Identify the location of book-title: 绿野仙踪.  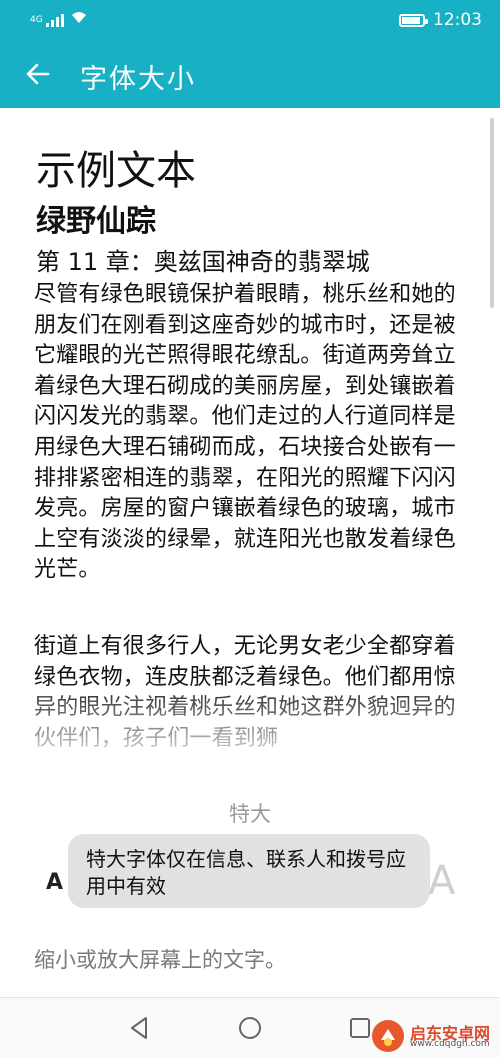
(96, 221).